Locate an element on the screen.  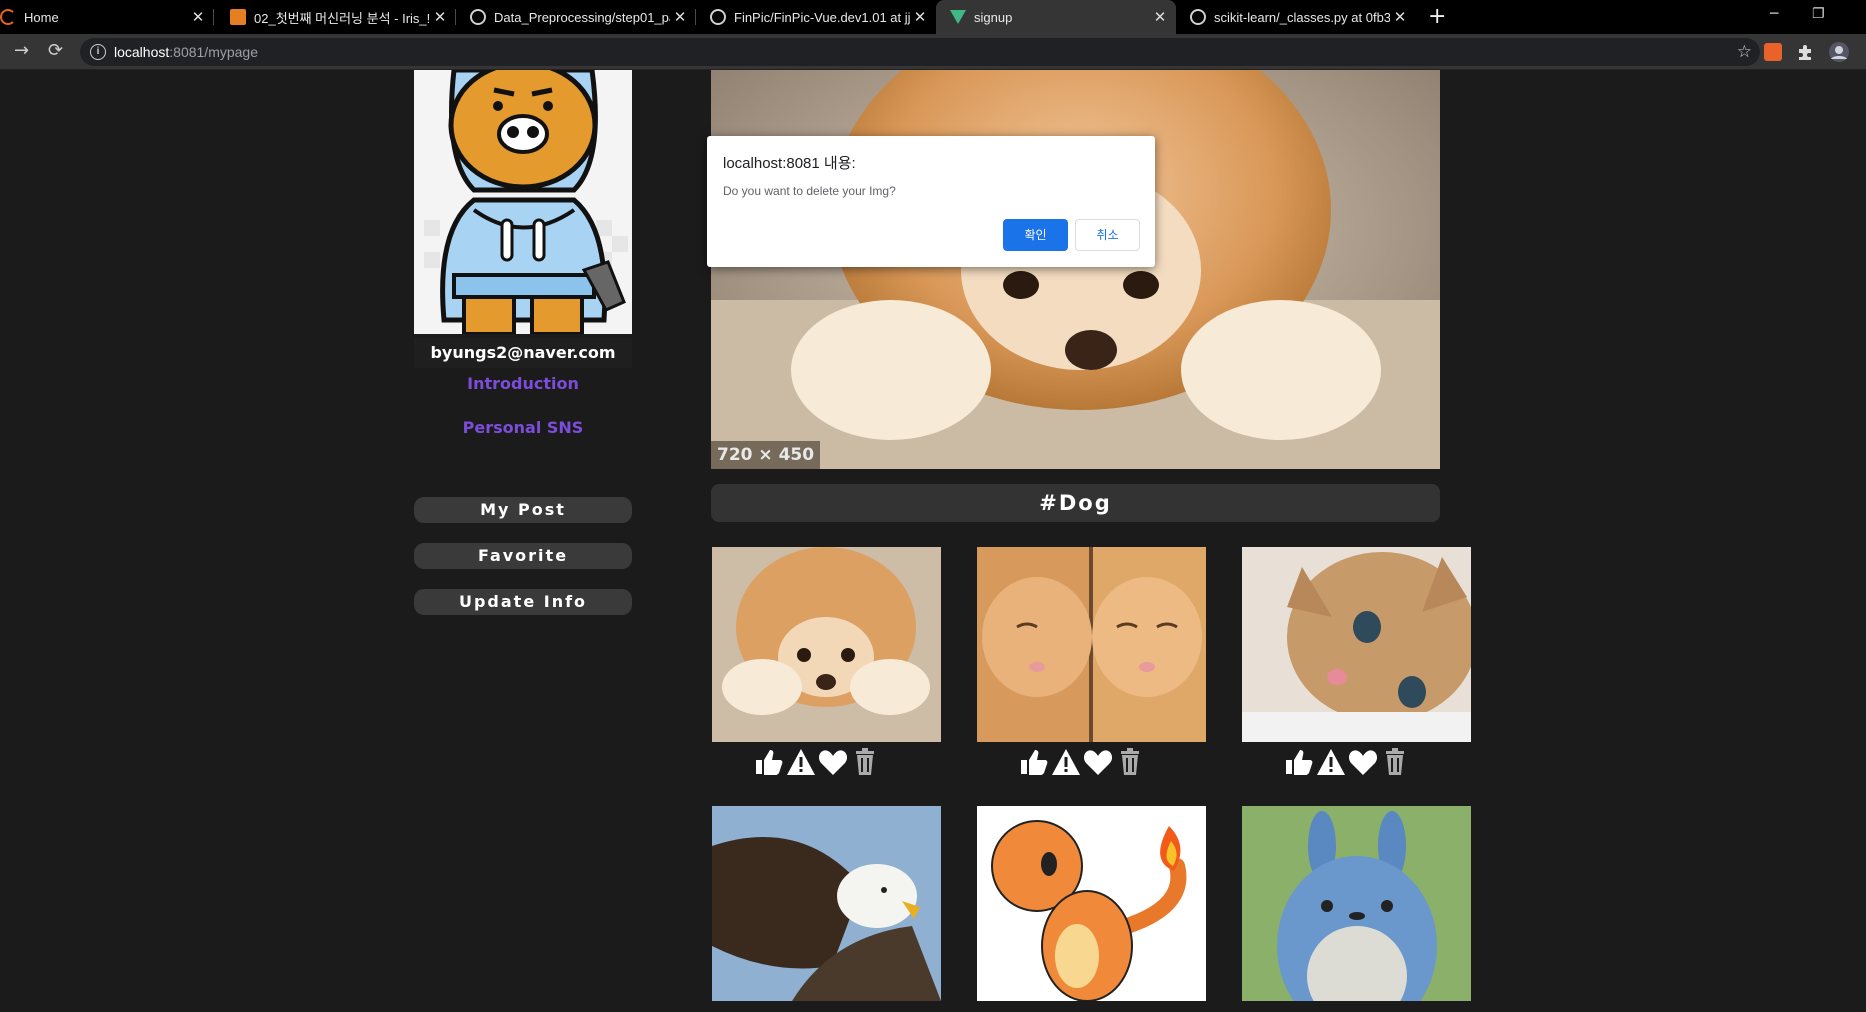
favorite-button: Favorite is located at coordinates (523, 556).